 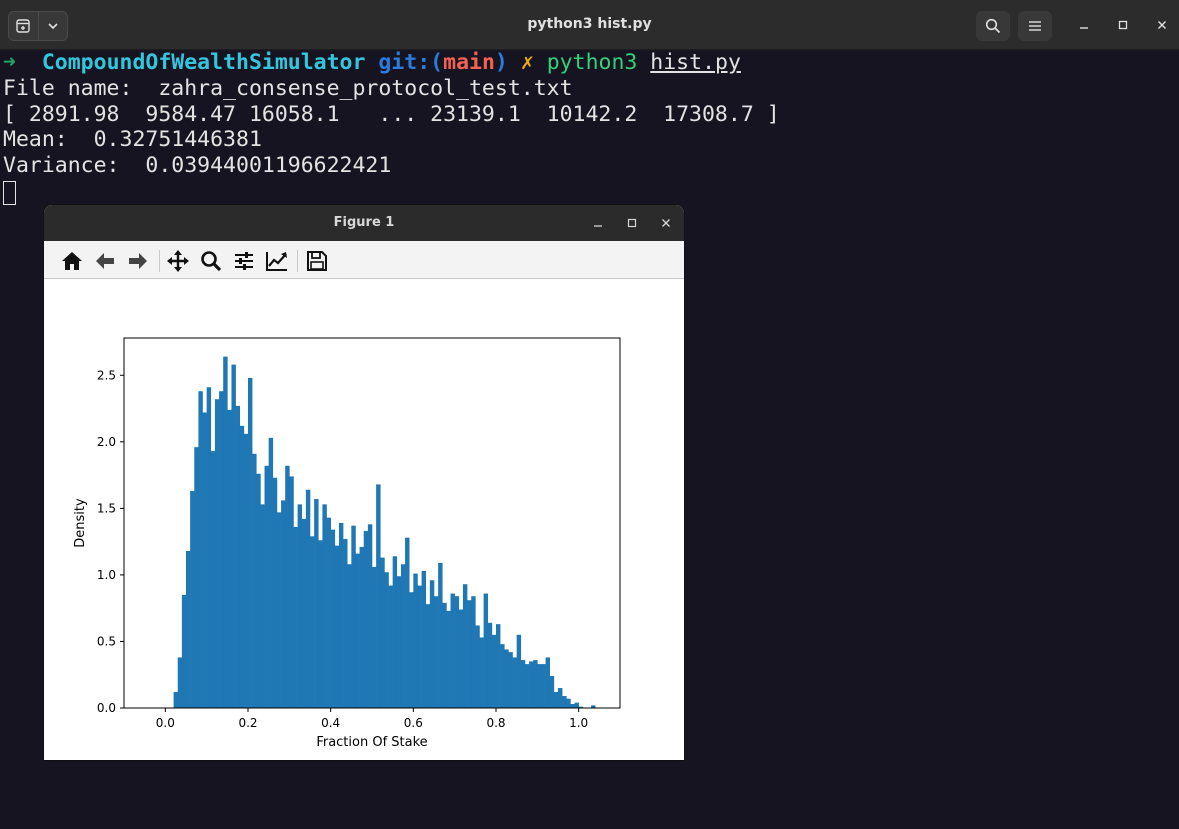 What do you see at coordinates (72, 261) in the screenshot?
I see `home-button` at bounding box center [72, 261].